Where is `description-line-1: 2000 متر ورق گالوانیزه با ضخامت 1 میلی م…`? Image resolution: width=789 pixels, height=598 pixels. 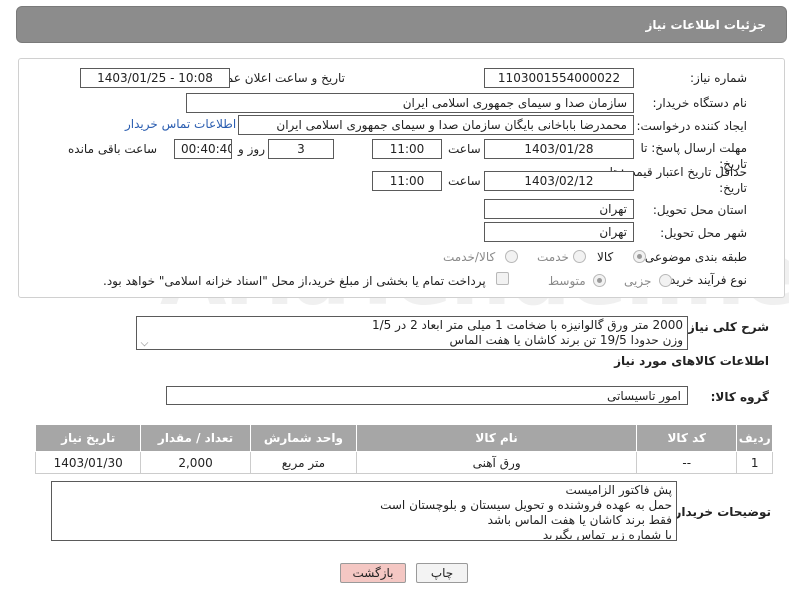
description-line-1: 2000 متر ورق گالوانیزه با ضخامت 1 میلی م… is located at coordinates (527, 325).